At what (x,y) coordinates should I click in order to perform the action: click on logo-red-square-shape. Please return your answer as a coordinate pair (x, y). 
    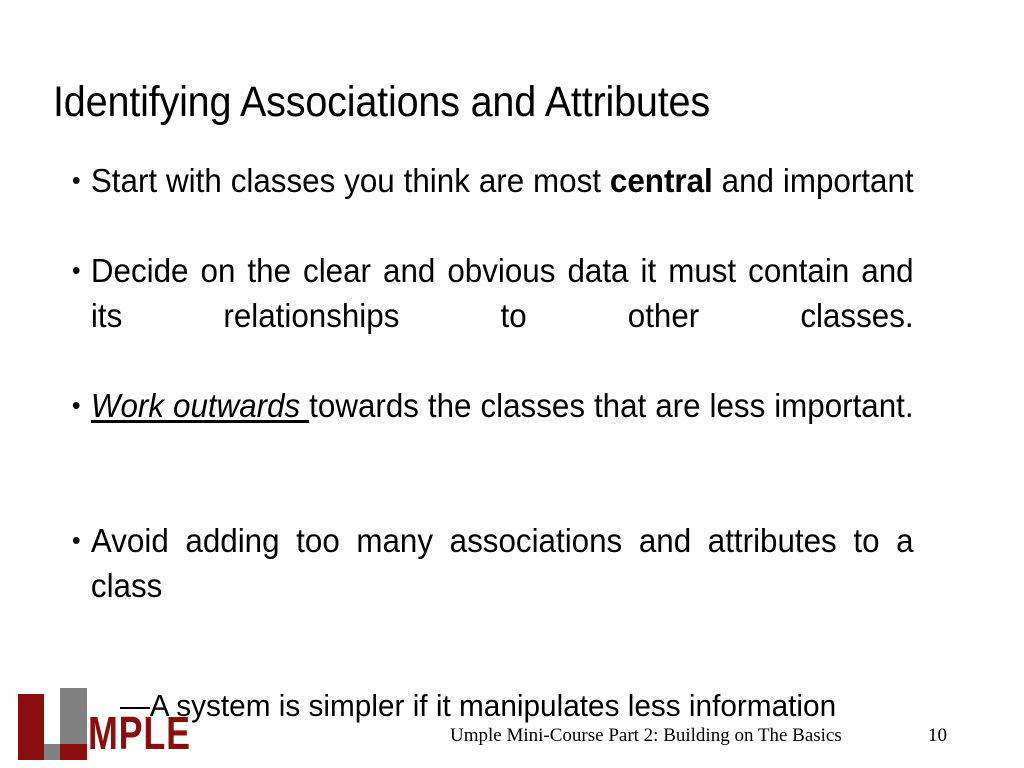
    Looking at the image, I should click on (73, 752).